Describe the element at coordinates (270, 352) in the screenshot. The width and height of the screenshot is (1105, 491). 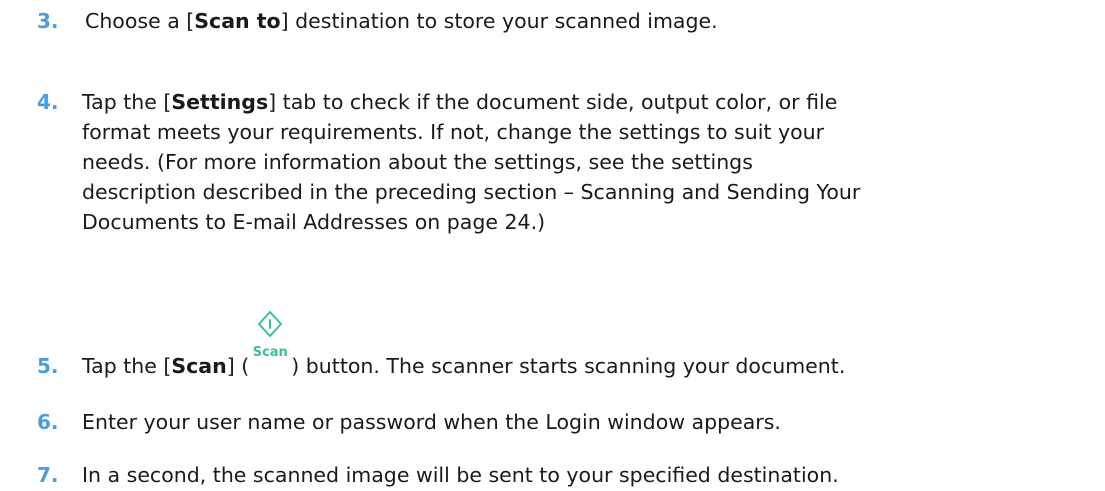
I see `scan-icon-label: Scan` at that location.